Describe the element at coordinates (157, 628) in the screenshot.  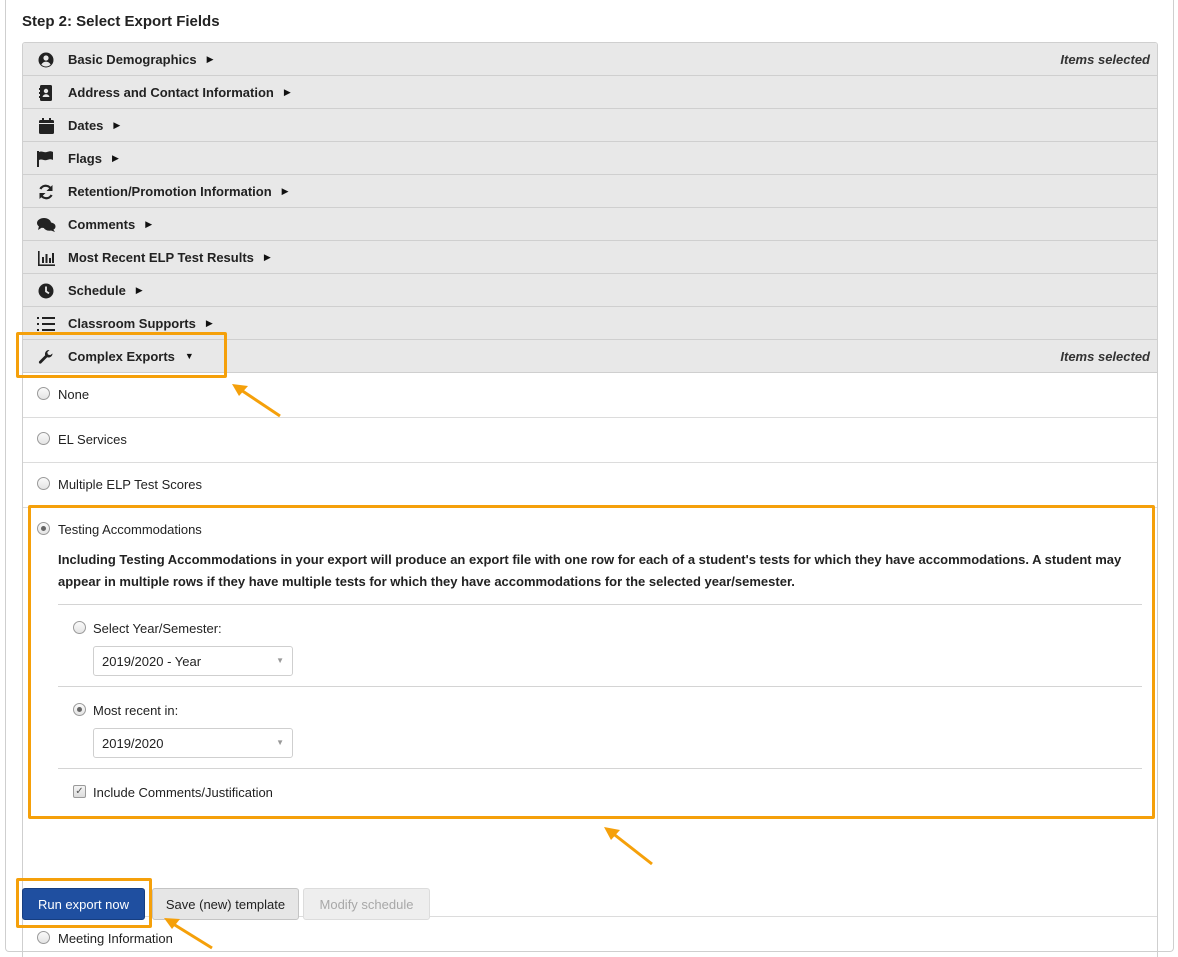
I see `select-year-semester-label: Select Year/Semester:` at that location.